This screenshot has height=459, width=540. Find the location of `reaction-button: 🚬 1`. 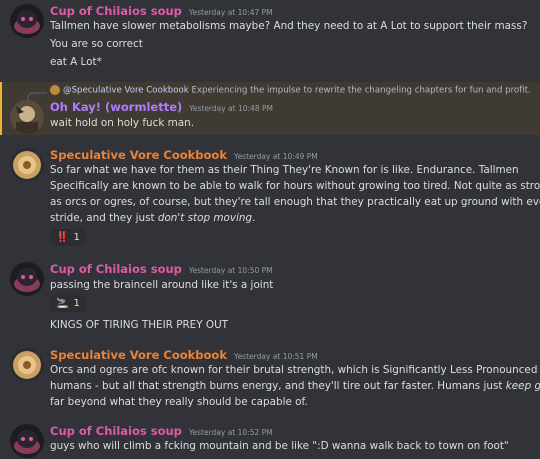

reaction-button: 🚬 1 is located at coordinates (68, 303).